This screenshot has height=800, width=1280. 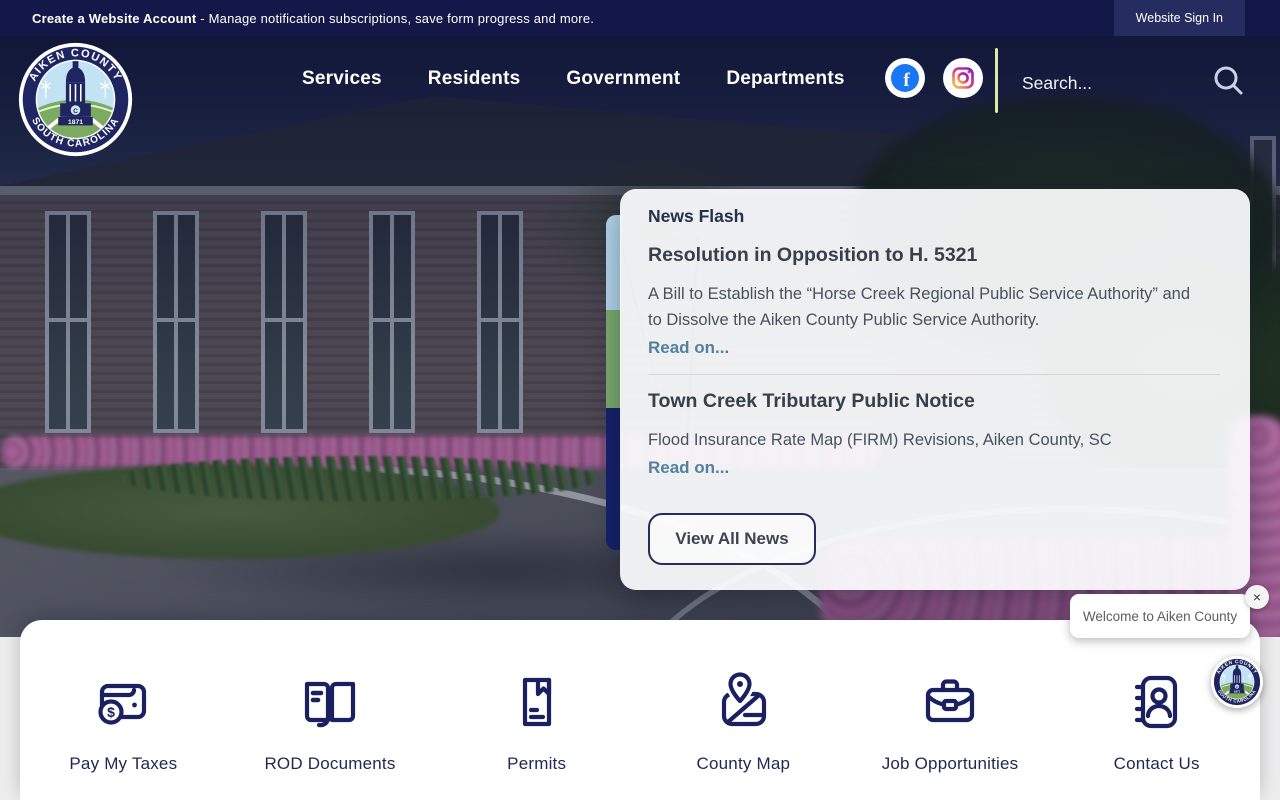 I want to click on document-bookmark-icon, so click(x=536, y=702).